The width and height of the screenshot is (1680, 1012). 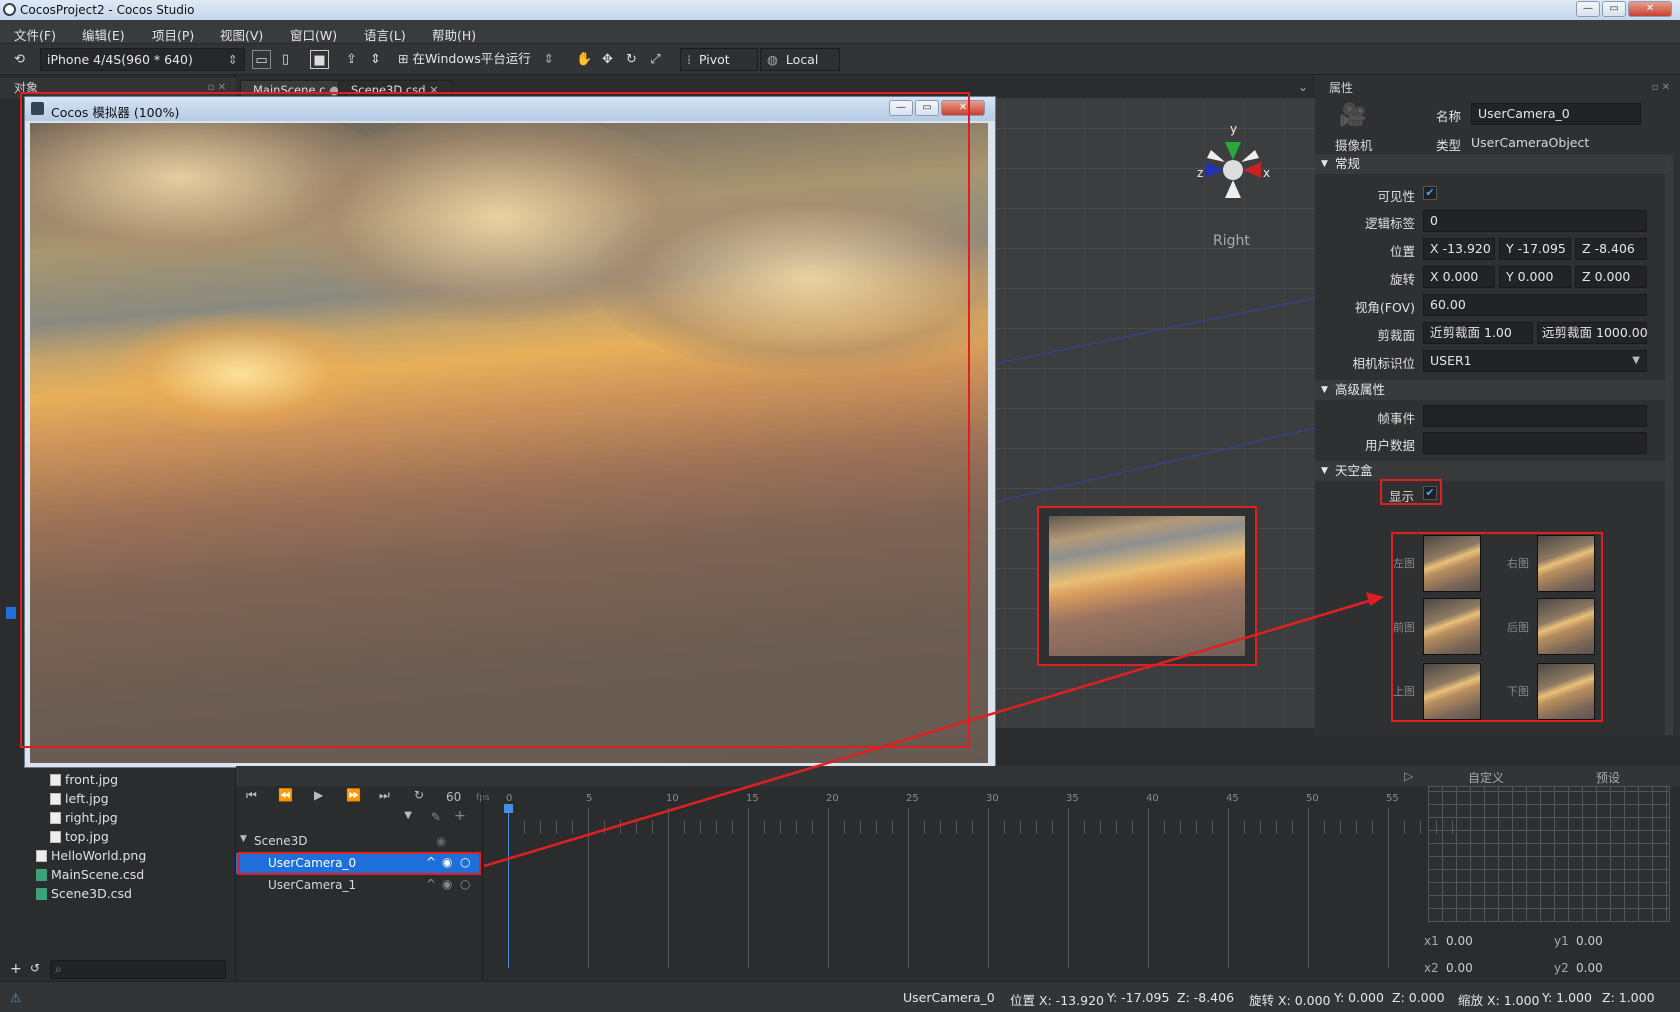 I want to click on annotation-arrow, so click(x=933, y=730).